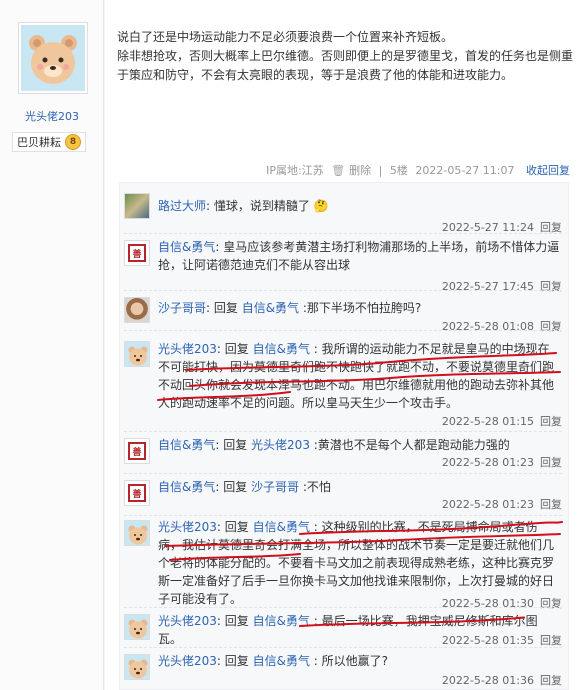  What do you see at coordinates (334, 445) in the screenshot?
I see `comment-text: 自信&勇气: 回复 光头佬203 :黄潜也不是每个人都是跑动能力强的` at bounding box center [334, 445].